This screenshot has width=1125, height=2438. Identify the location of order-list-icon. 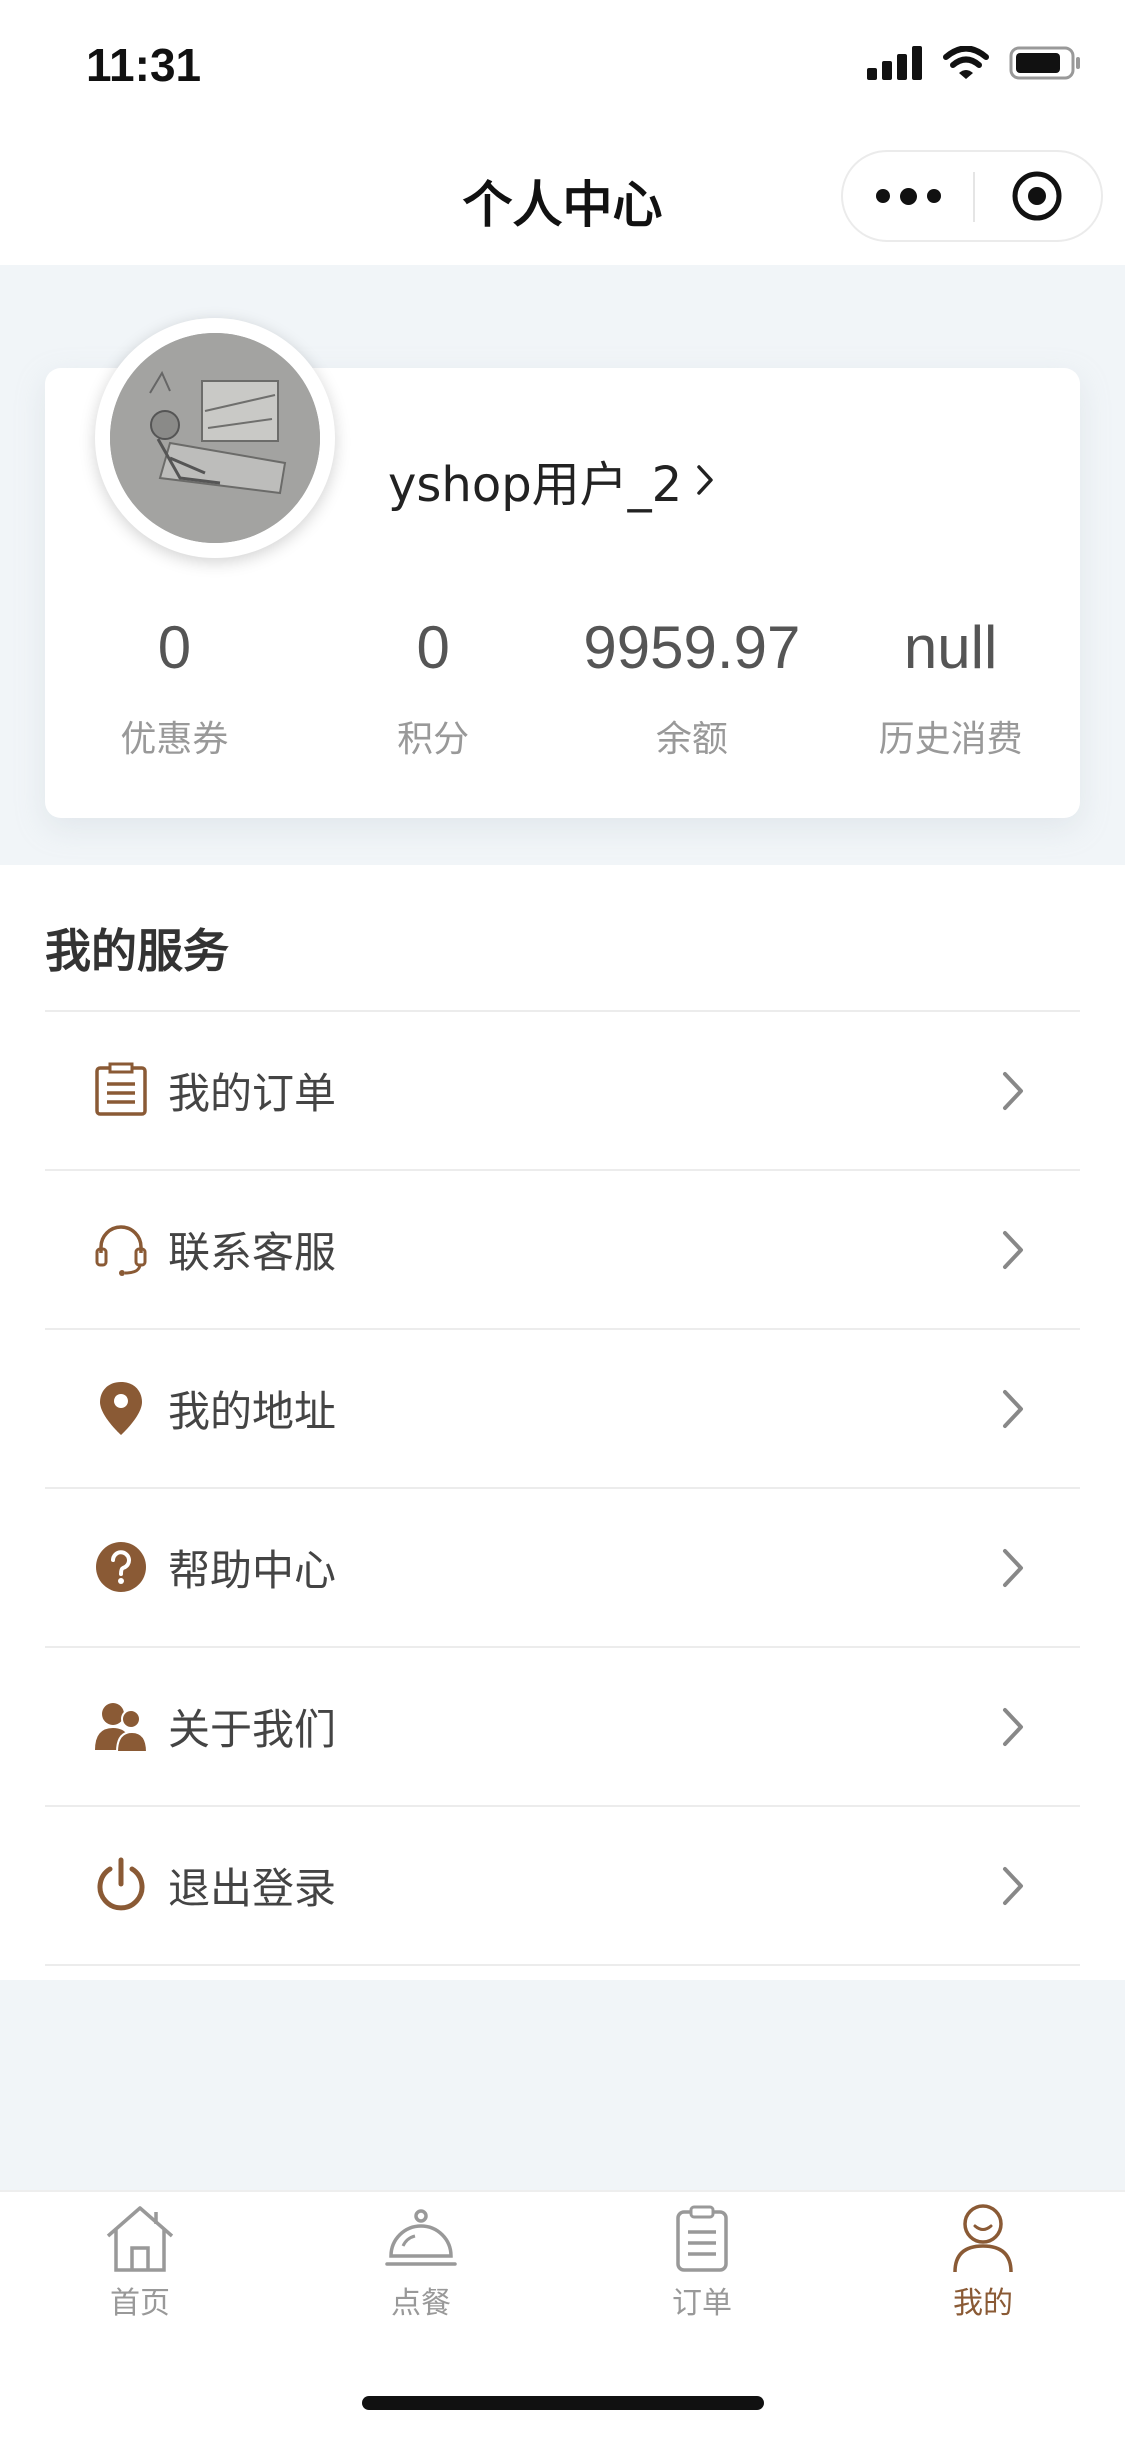
(121, 1089).